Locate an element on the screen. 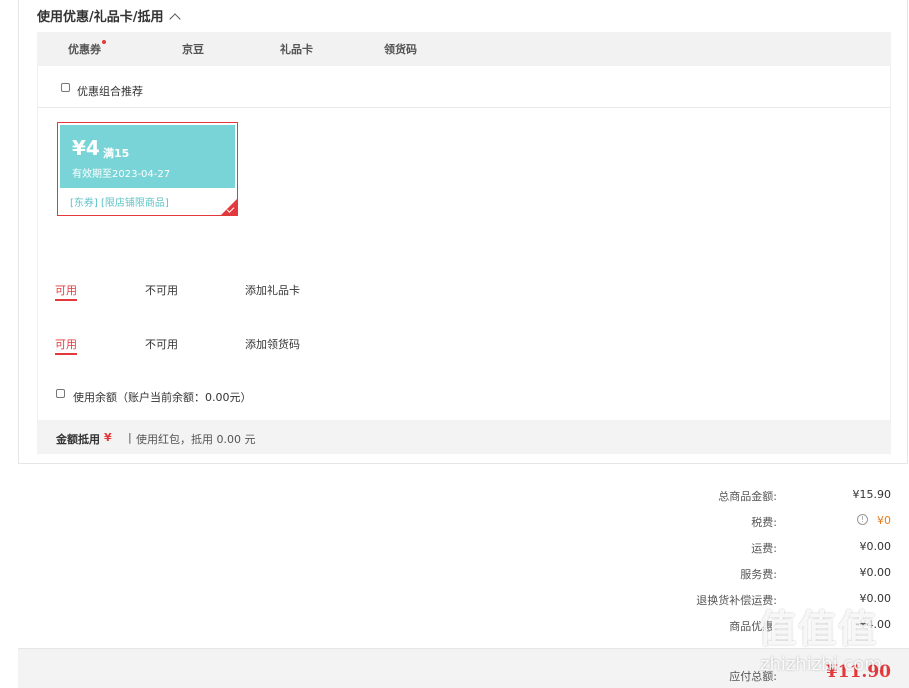  section-title: 使用优惠/礼品卡/抵用 is located at coordinates (109, 15).